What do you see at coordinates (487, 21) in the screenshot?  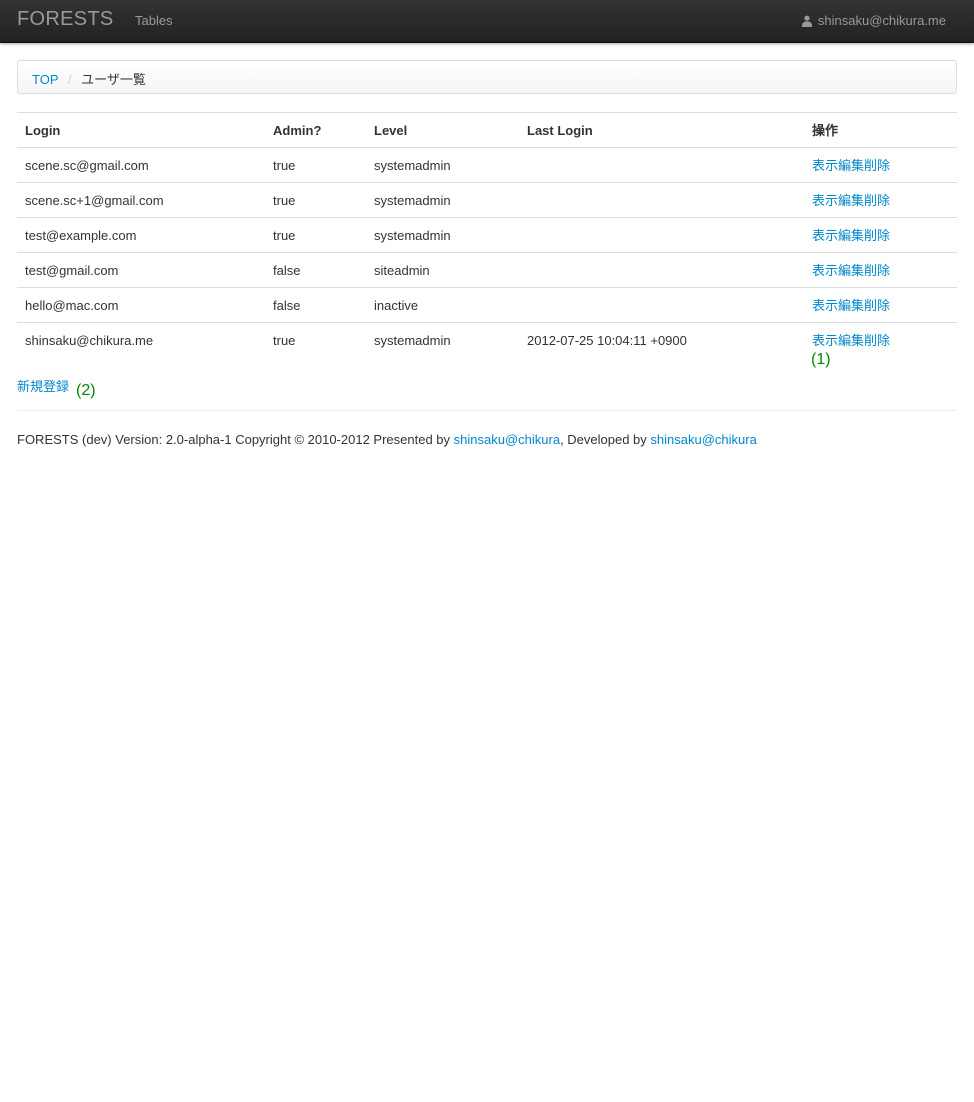 I see `top-navbar: FORESTS Tables shinsaku@chikura.me` at bounding box center [487, 21].